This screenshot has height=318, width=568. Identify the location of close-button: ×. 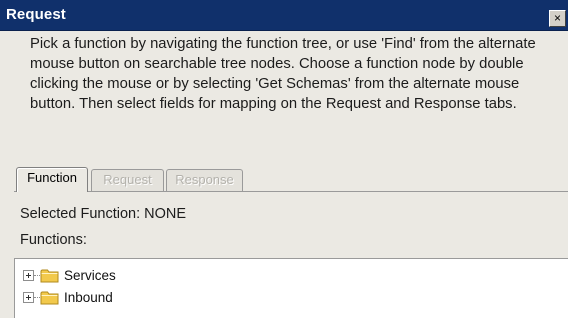
(557, 18).